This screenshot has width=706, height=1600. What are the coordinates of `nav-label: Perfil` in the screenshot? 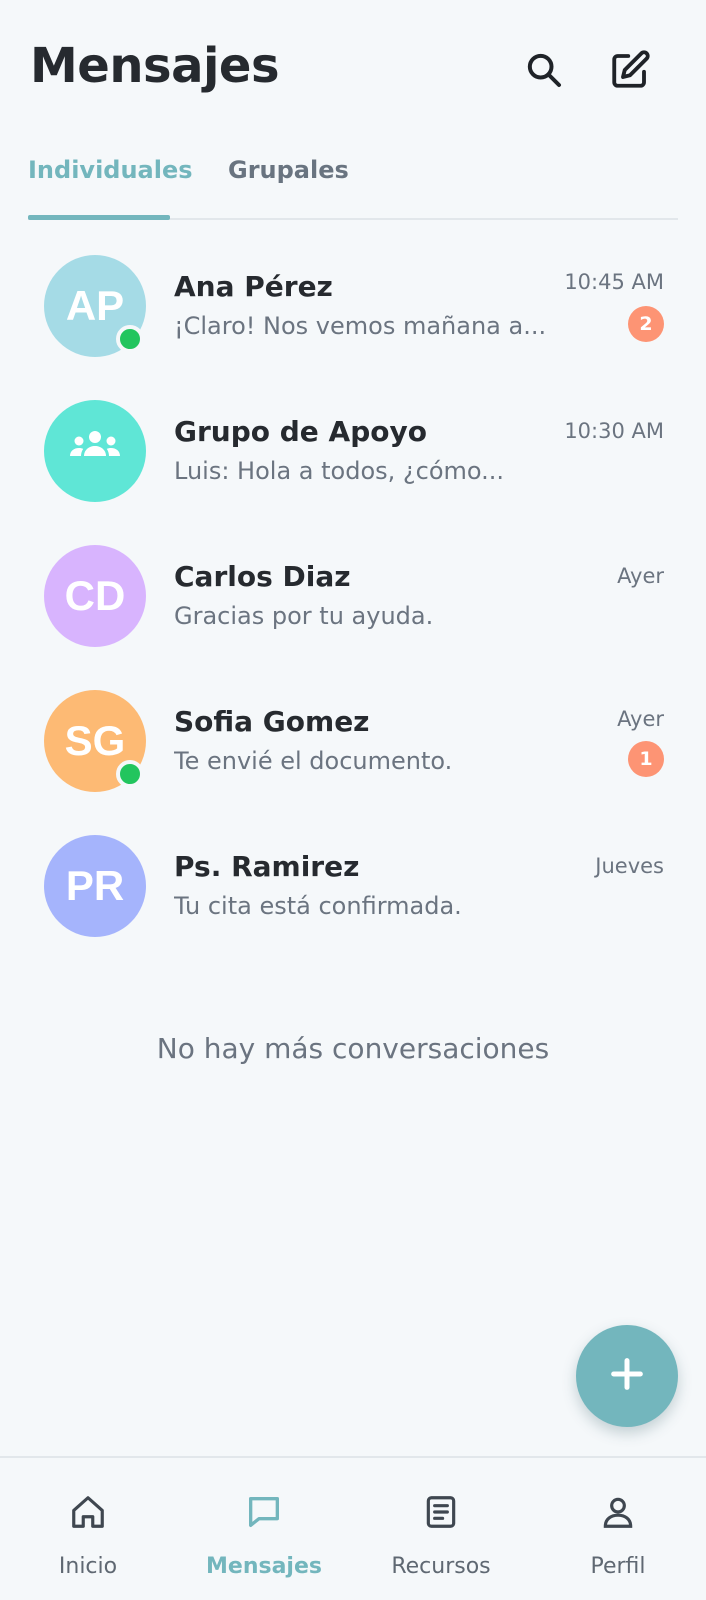 It's located at (618, 1566).